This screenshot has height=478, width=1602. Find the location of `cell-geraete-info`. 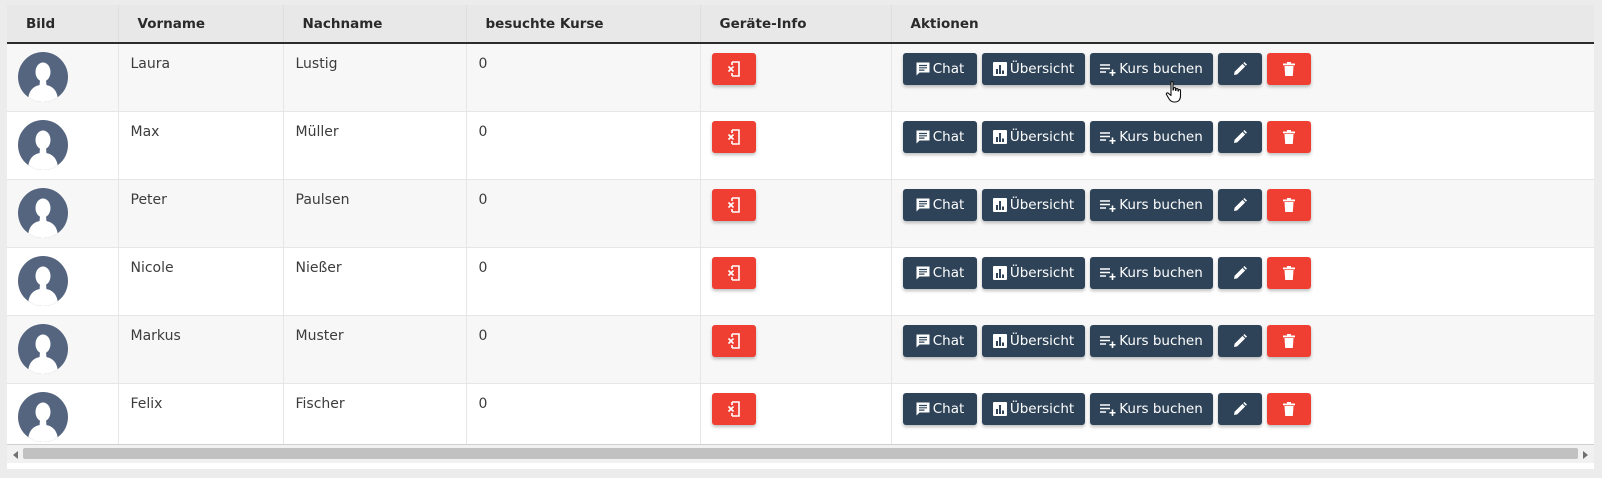

cell-geraete-info is located at coordinates (796, 213).